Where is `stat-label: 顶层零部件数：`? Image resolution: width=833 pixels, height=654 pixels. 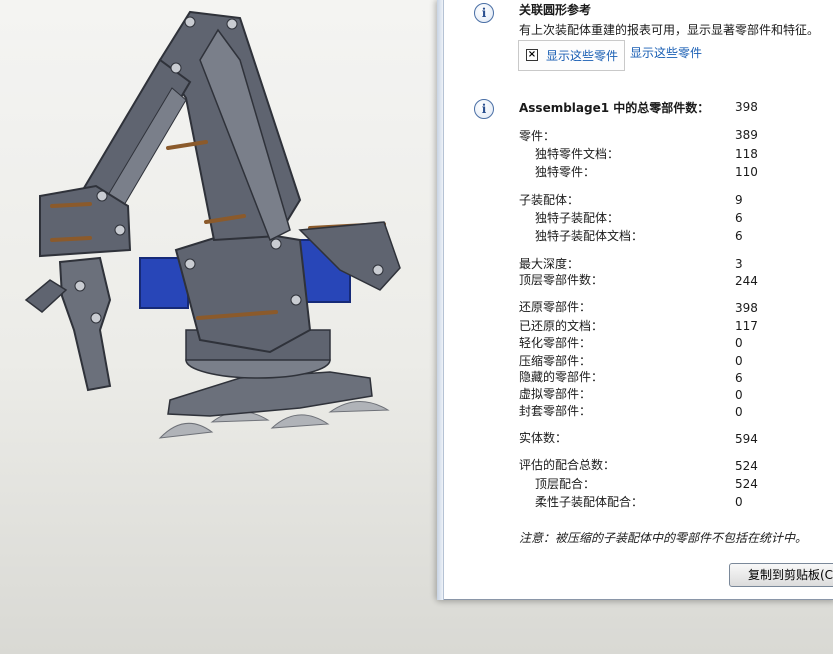
stat-label: 顶层零部件数： is located at coordinates (561, 280).